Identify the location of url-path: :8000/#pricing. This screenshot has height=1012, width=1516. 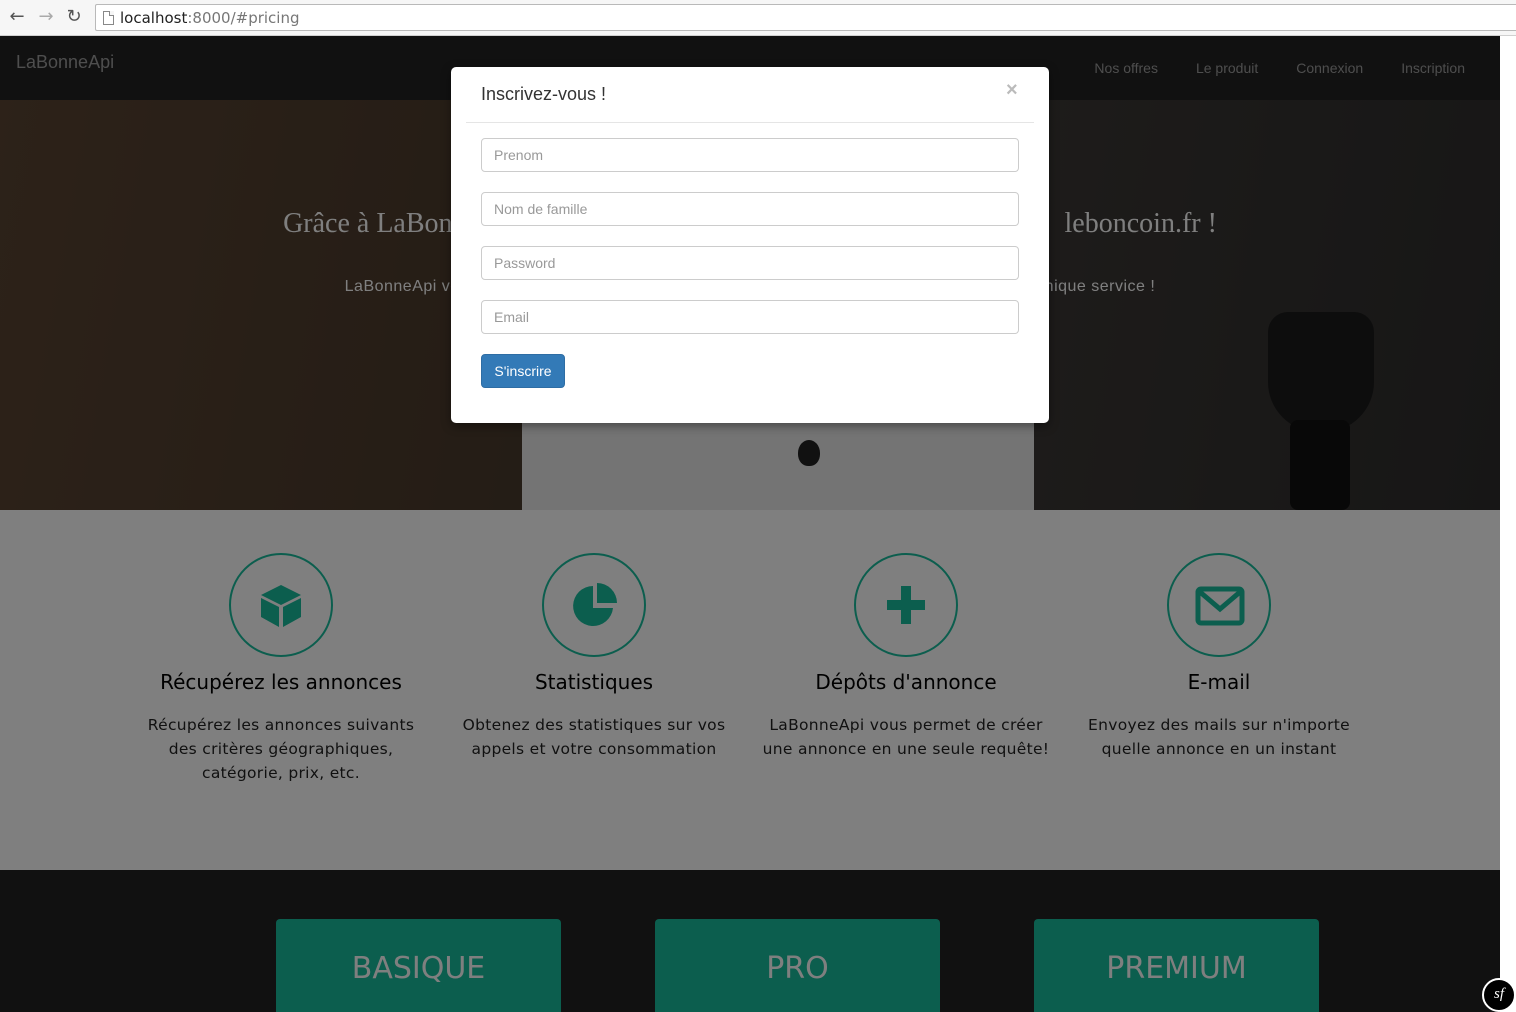
(243, 18).